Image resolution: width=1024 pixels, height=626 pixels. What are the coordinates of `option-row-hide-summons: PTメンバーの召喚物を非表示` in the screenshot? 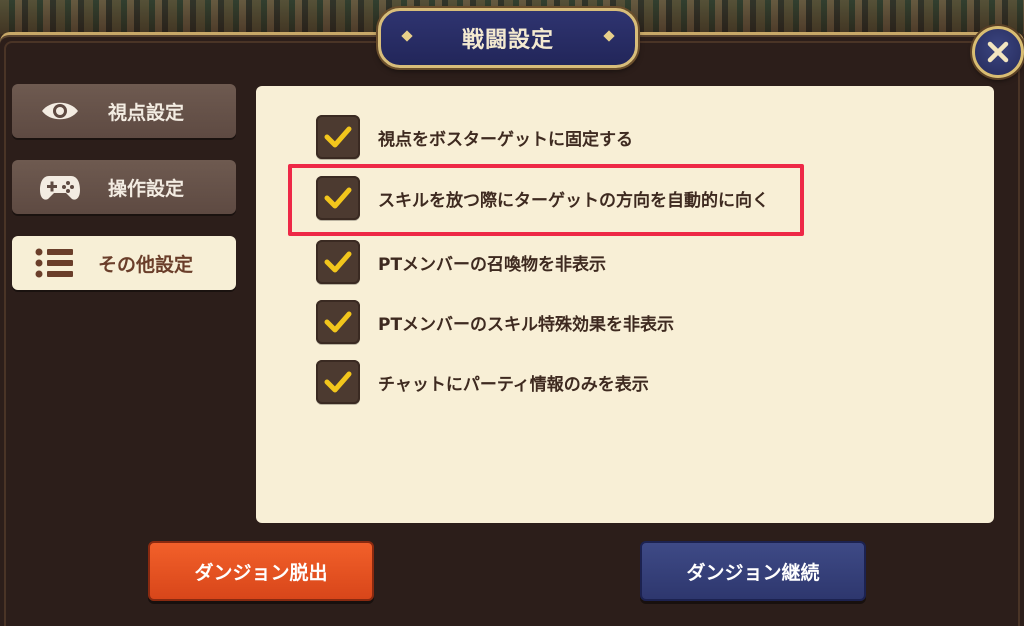 It's located at (461, 262).